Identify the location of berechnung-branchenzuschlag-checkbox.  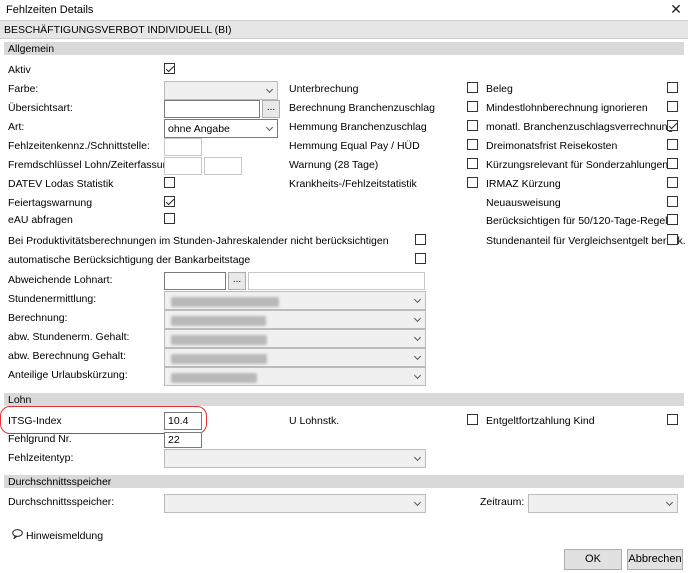
(472, 106).